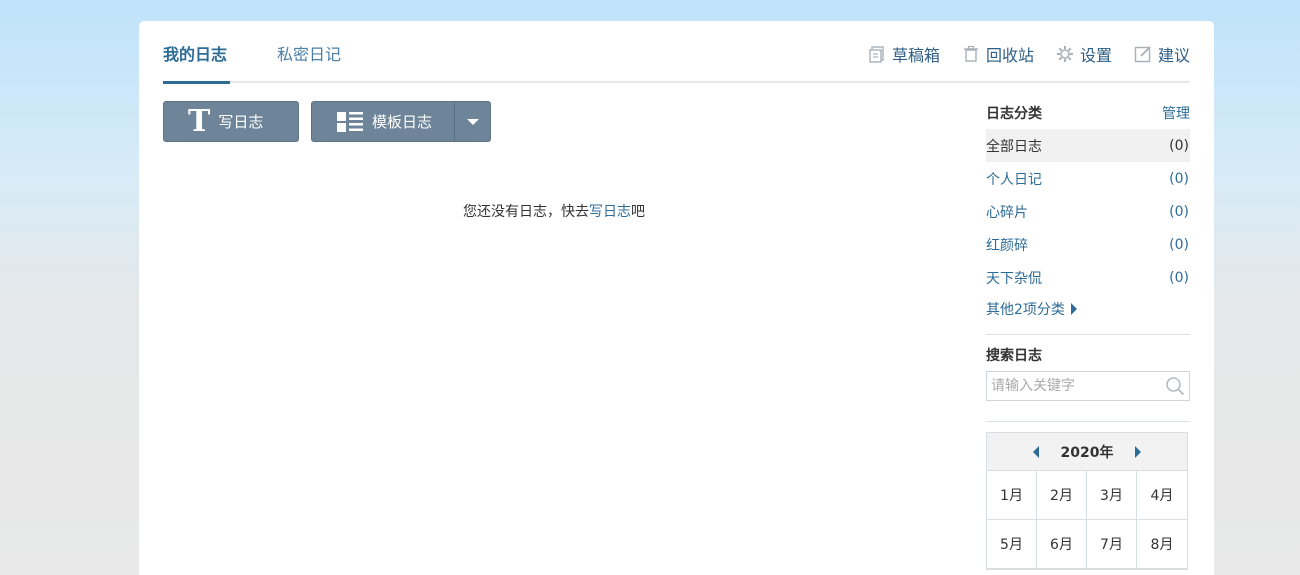 Image resolution: width=1300 pixels, height=575 pixels. What do you see at coordinates (1014, 146) in the screenshot?
I see `category-name: 全部日志` at bounding box center [1014, 146].